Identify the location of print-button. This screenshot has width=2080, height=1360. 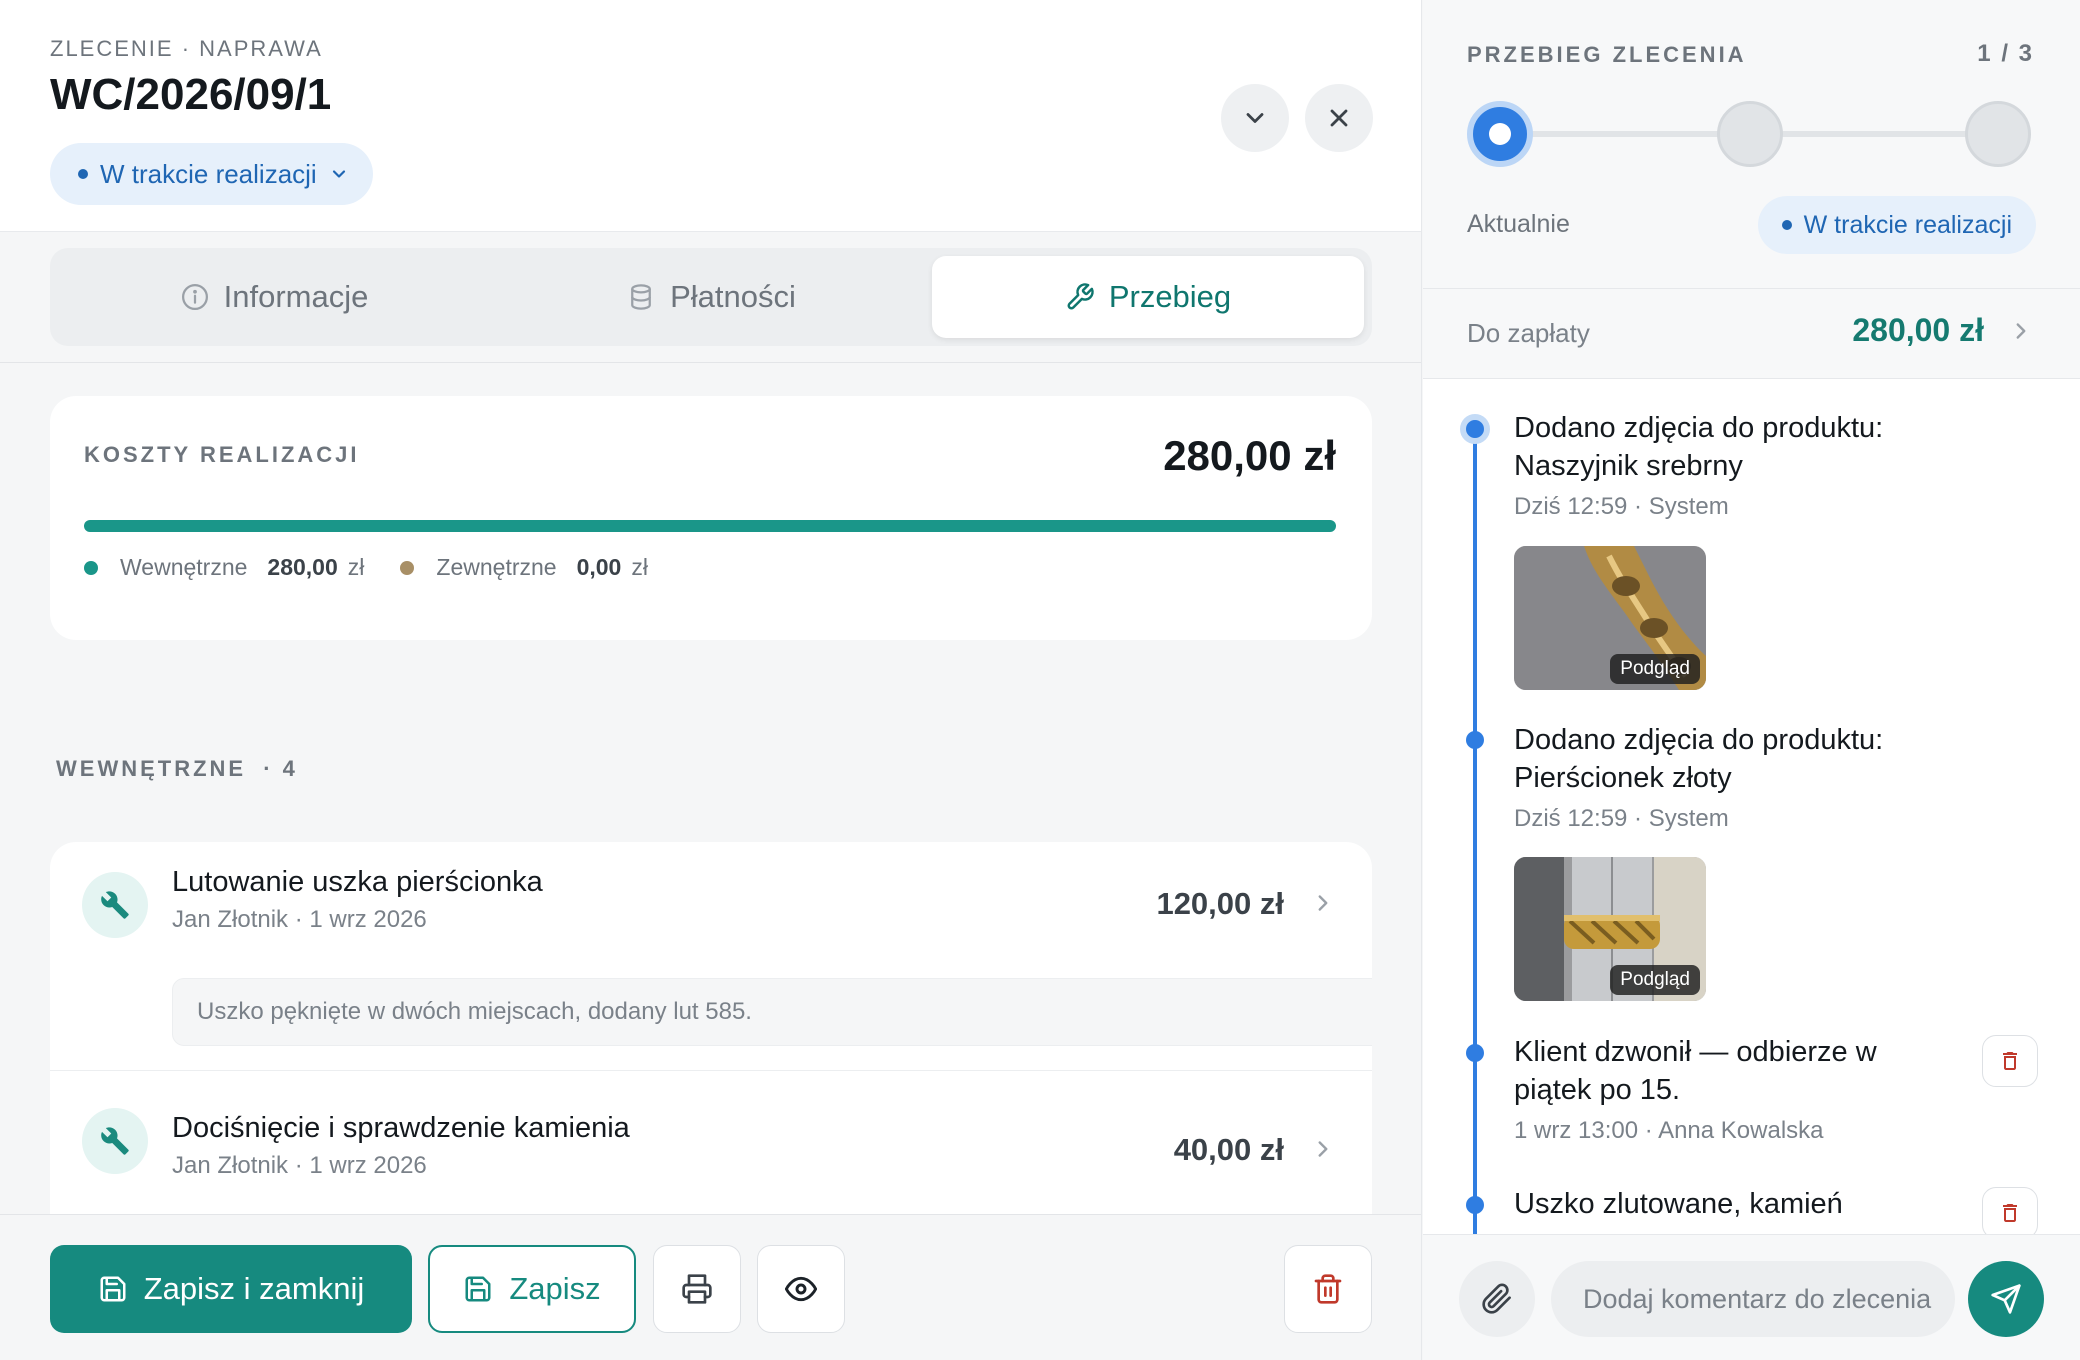
(697, 1289).